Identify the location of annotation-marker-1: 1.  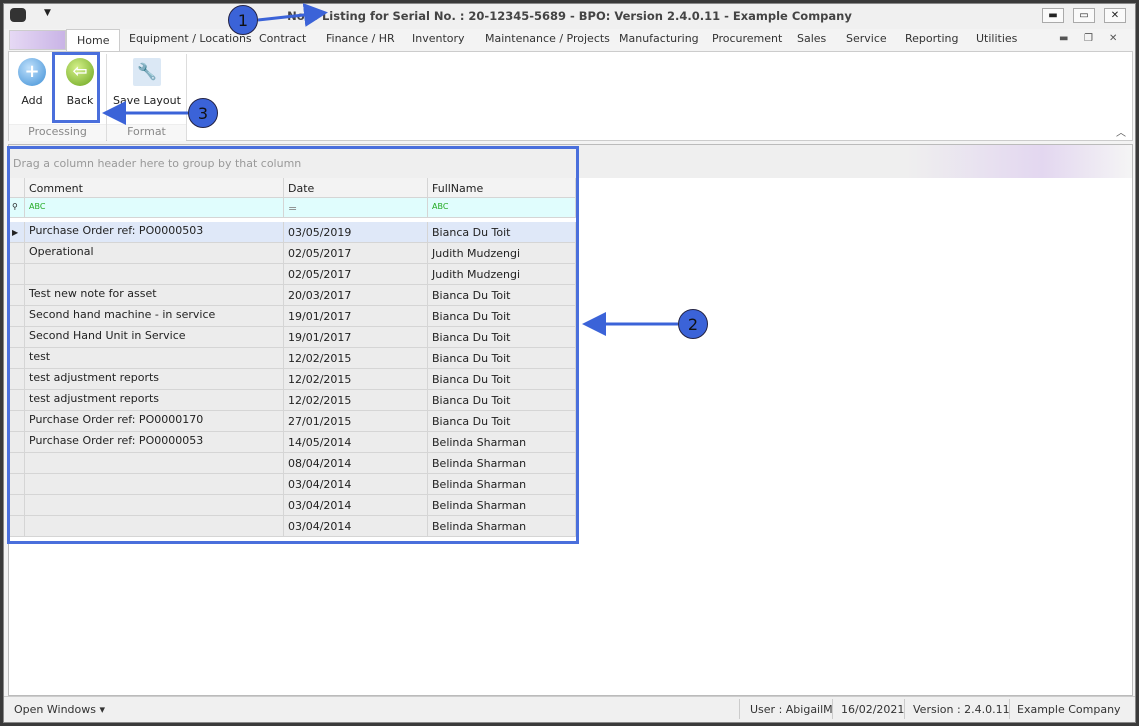
(243, 20).